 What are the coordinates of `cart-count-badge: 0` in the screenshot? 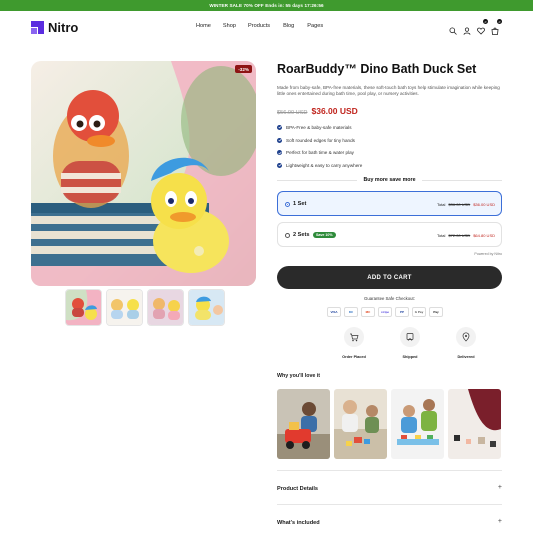 It's located at (499, 21).